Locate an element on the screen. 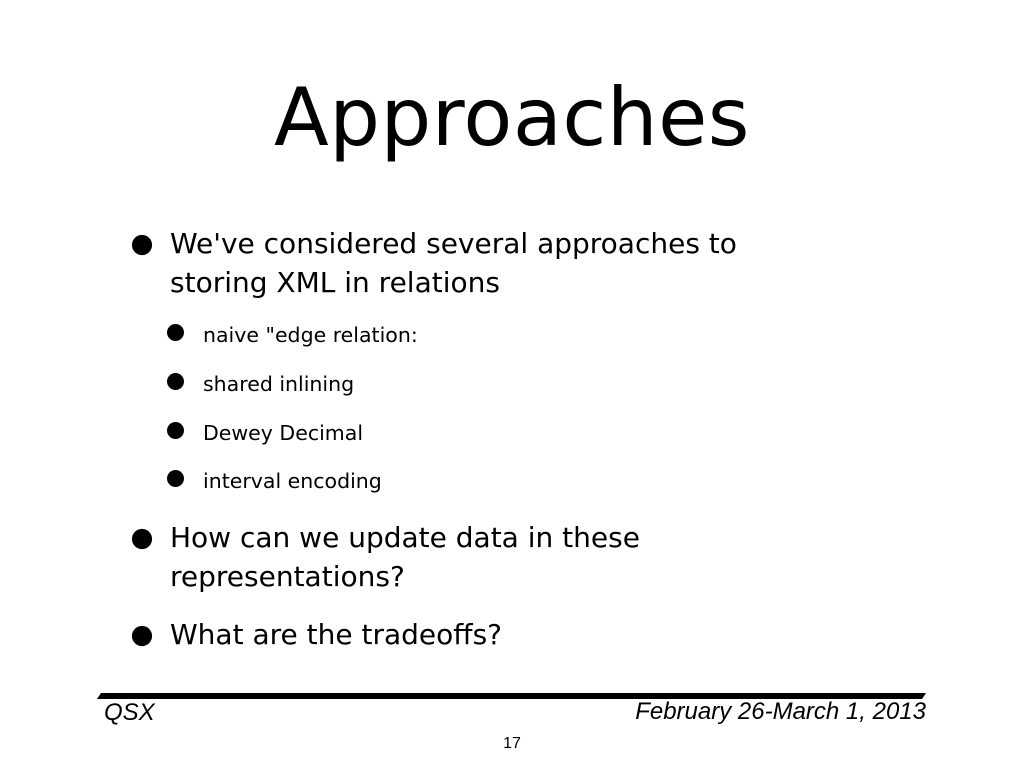 The height and width of the screenshot is (768, 1024). sub-bullet-text: Dewey Decimal is located at coordinates (283, 433).